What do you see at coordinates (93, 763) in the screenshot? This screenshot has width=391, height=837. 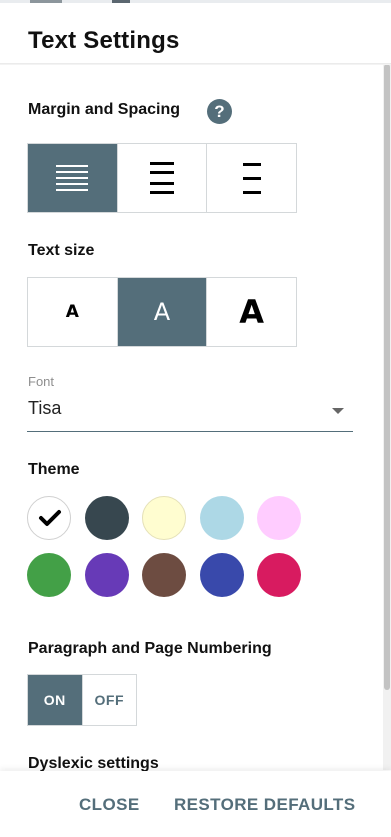 I see `dyslexic-section-label: Dyslexic settings` at bounding box center [93, 763].